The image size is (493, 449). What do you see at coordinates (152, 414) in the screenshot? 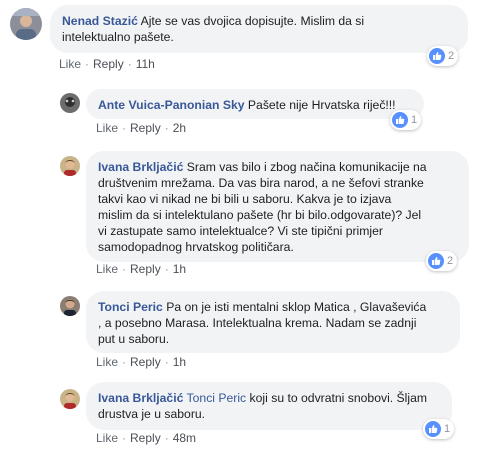
I see `comment-text: drustva je u saboru.` at bounding box center [152, 414].